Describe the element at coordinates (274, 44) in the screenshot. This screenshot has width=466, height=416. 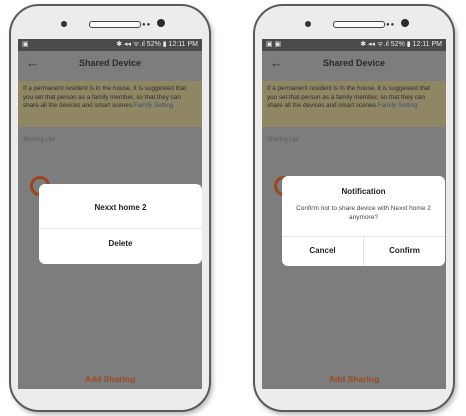
I see `status-left-icons: ▣ ▣` at that location.